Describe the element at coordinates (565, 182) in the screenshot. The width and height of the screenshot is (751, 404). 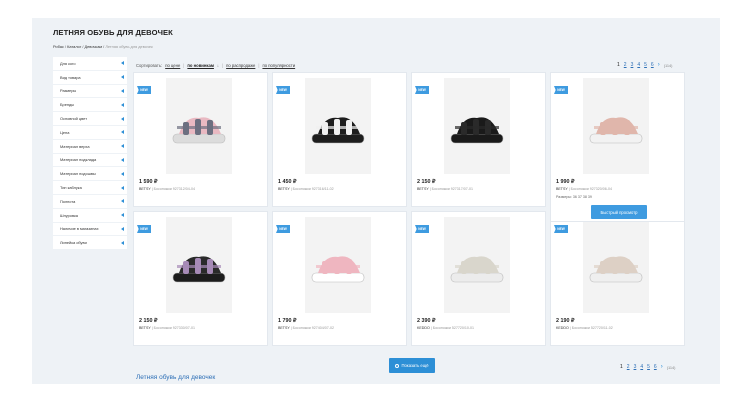
I see `product-price: 1 990 ₽` at that location.